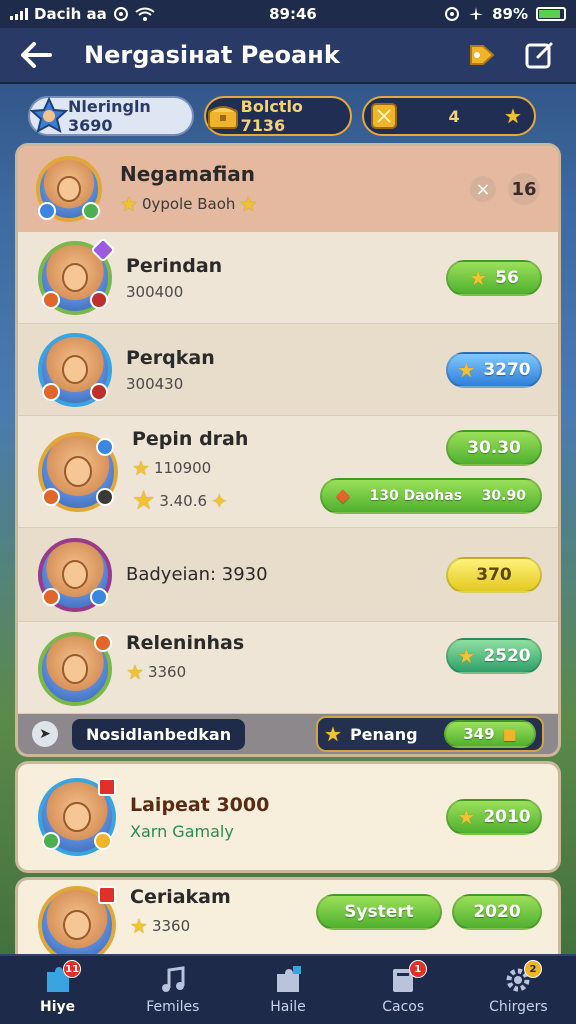  I want to click on penang-label: Penang, so click(383, 734).